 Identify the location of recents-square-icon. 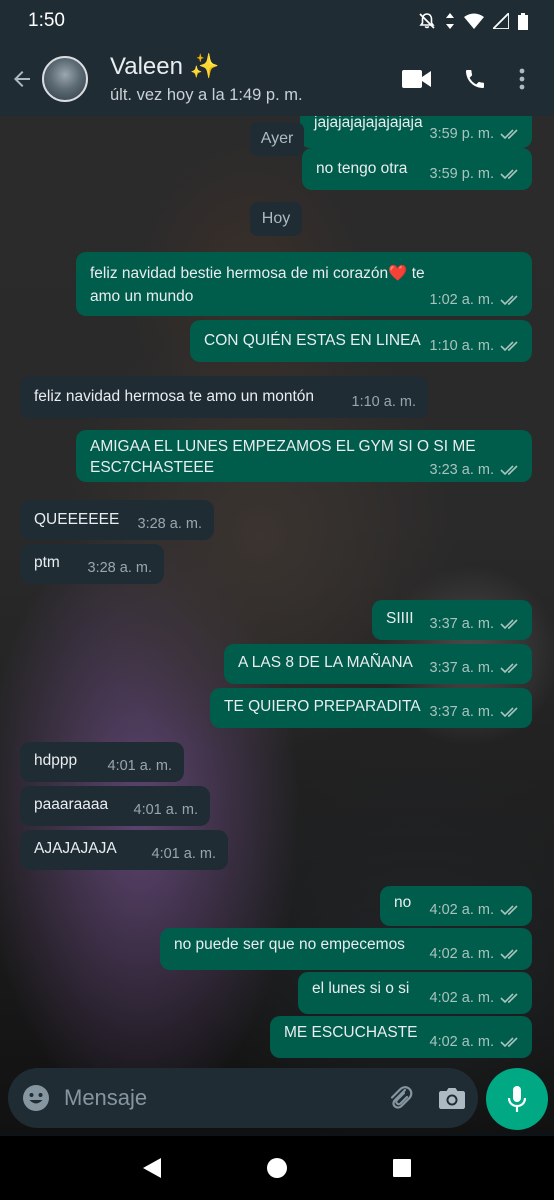
(401, 1168).